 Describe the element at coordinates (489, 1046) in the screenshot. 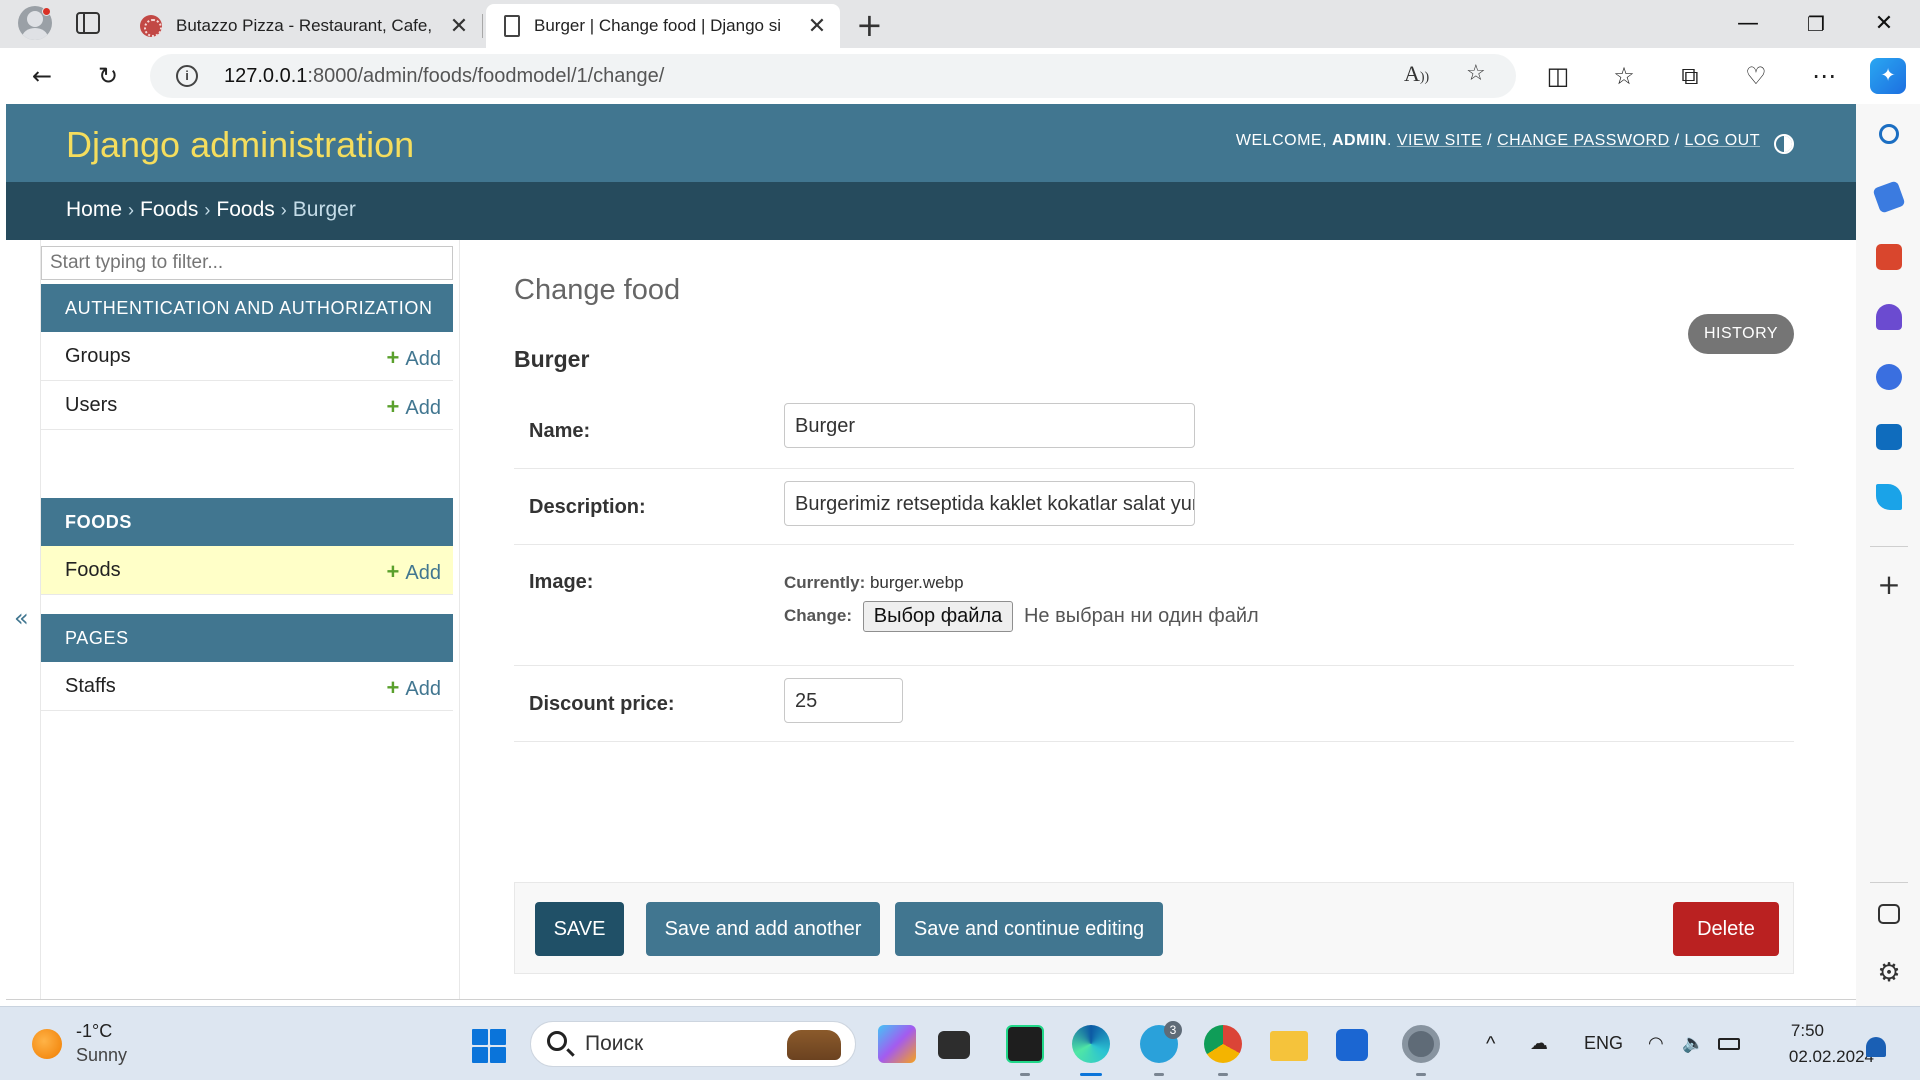

I see `start-button` at that location.